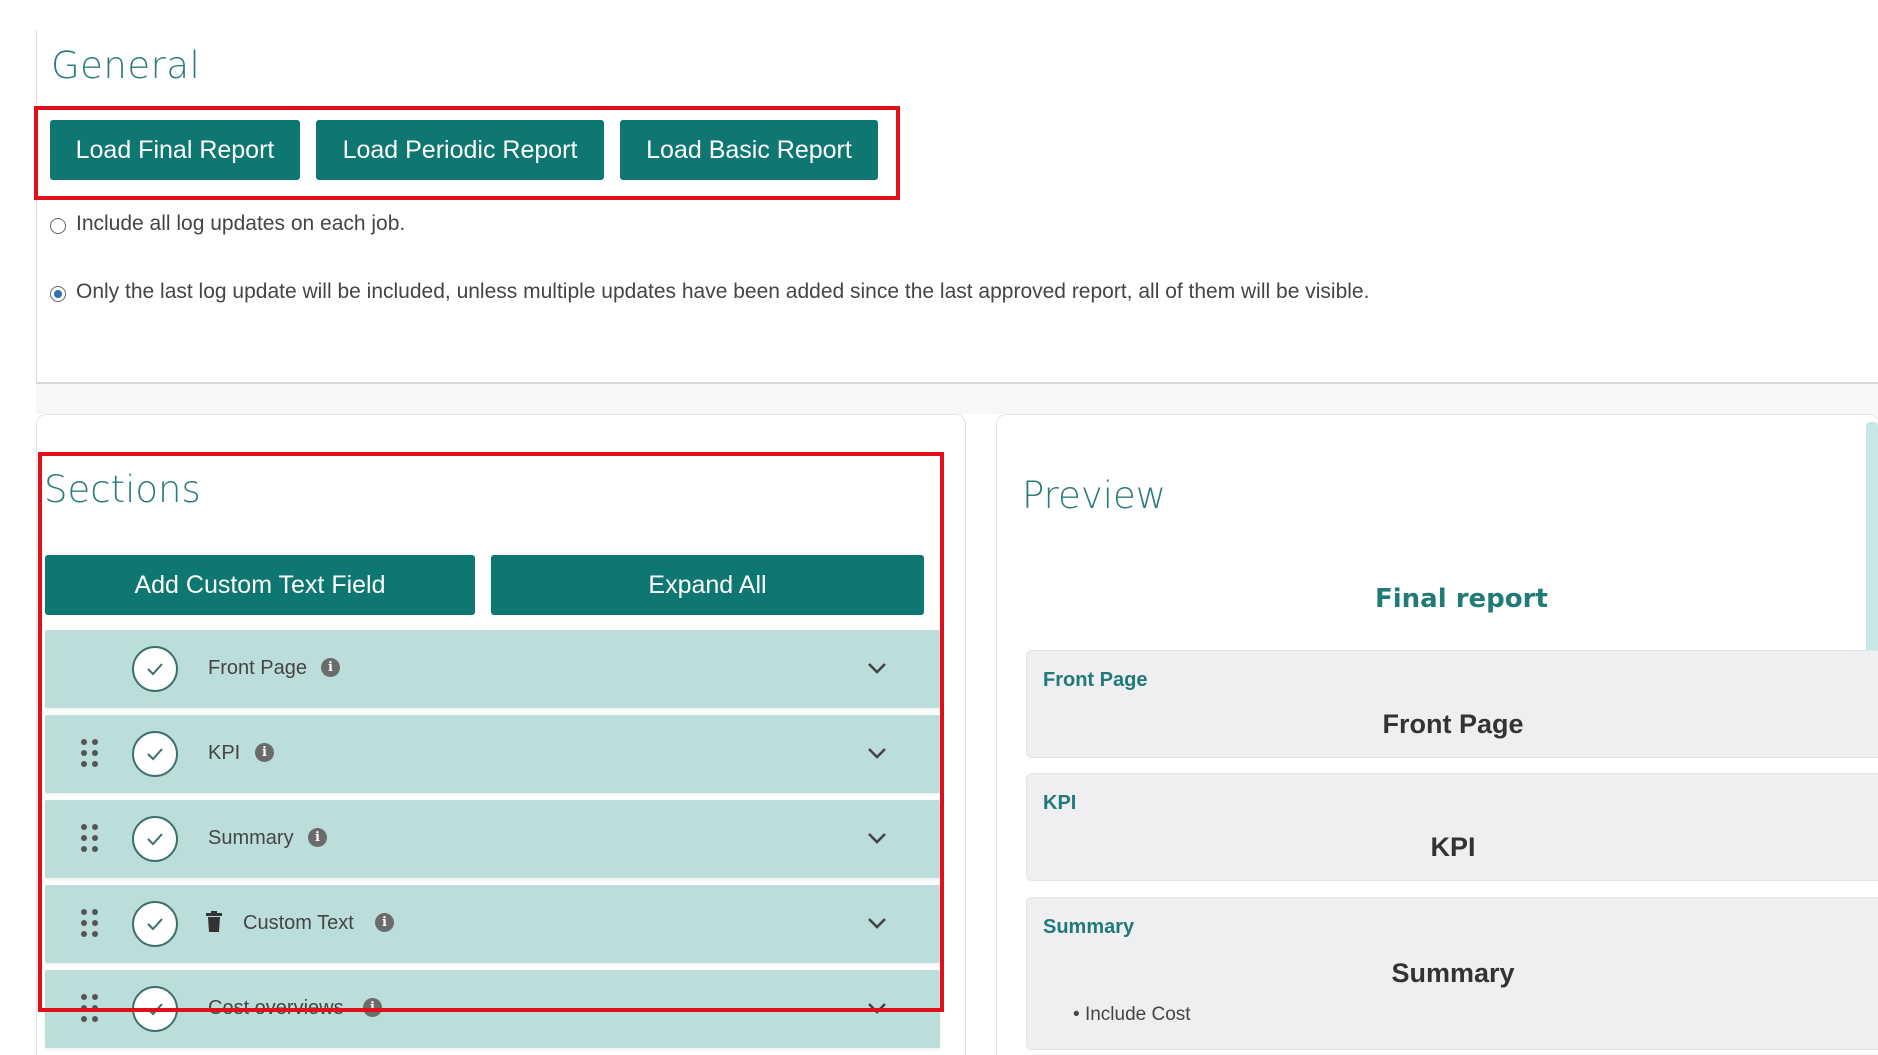  What do you see at coordinates (707, 585) in the screenshot?
I see `expand-all-button: Expand All` at bounding box center [707, 585].